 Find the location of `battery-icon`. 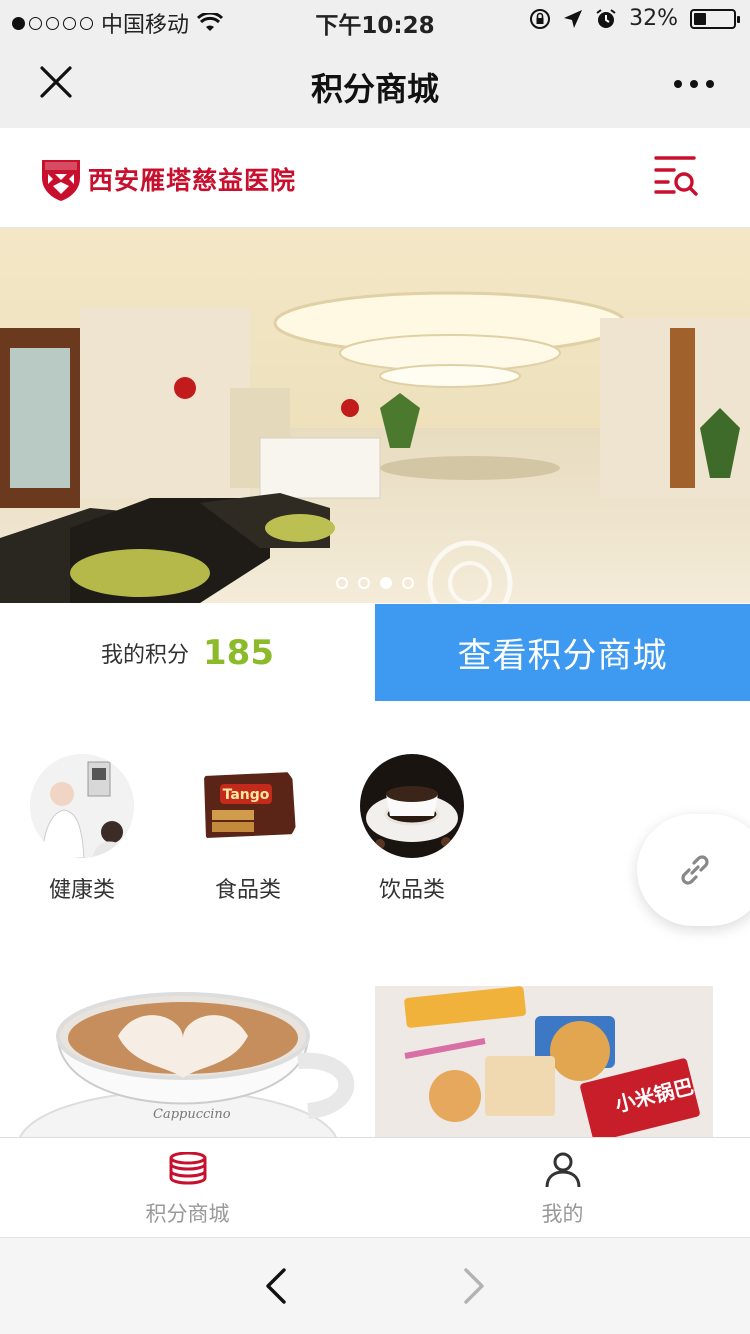

battery-icon is located at coordinates (715, 18).